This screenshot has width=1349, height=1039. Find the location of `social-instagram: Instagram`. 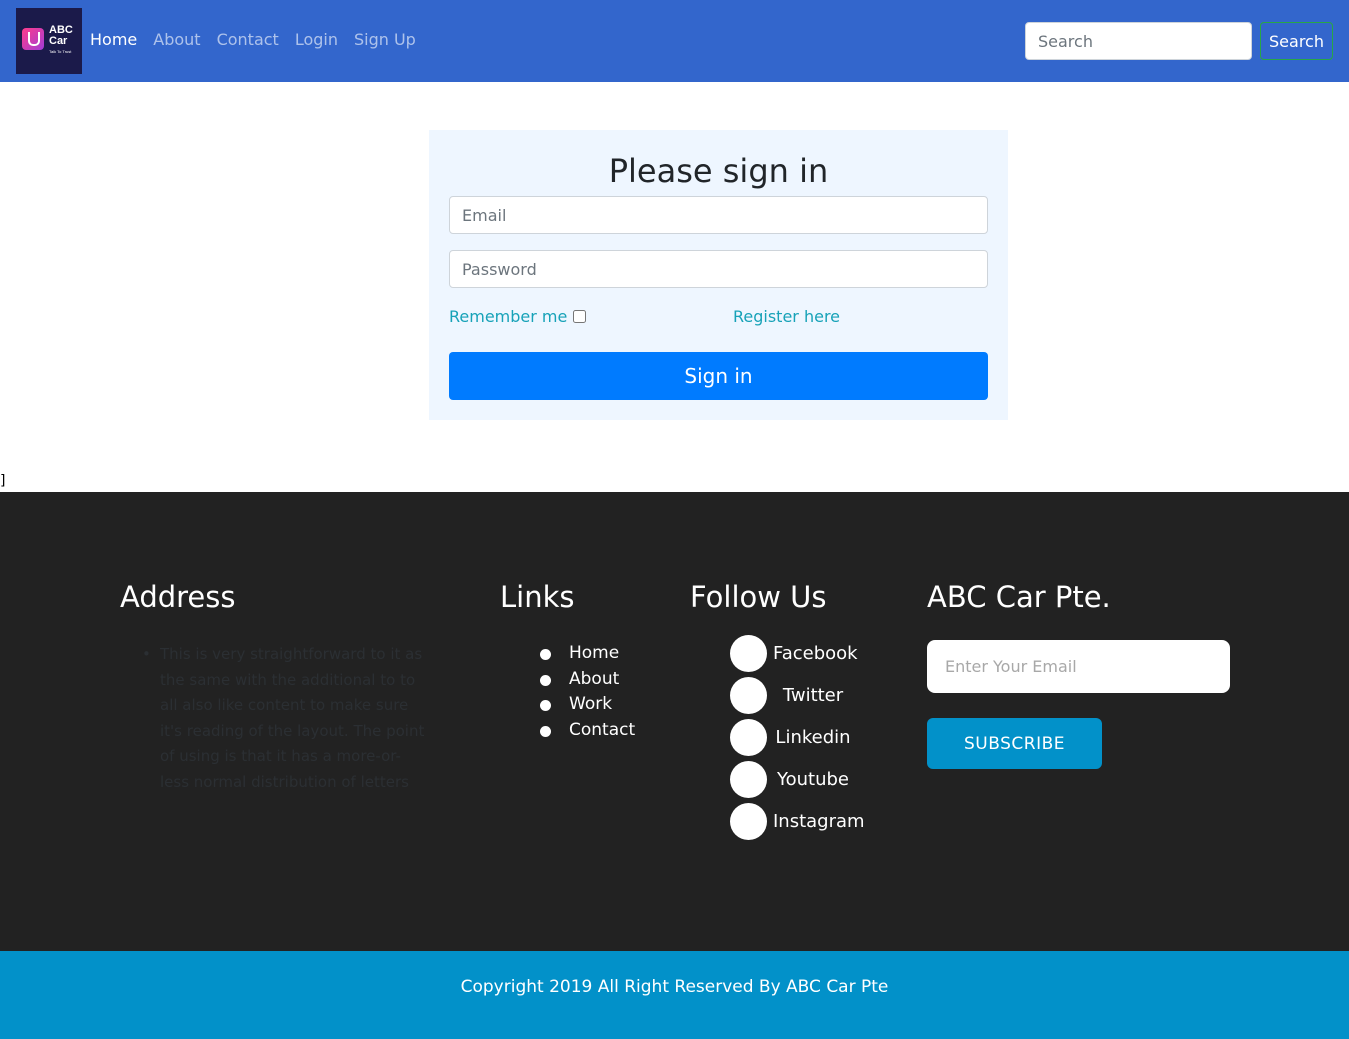

social-instagram: Instagram is located at coordinates (800, 824).